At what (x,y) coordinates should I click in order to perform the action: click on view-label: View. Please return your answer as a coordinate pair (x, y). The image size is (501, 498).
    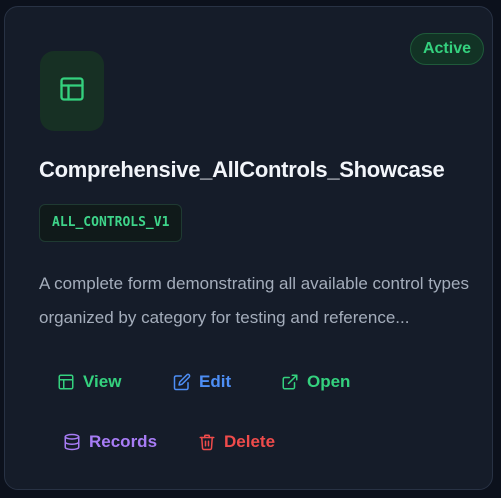
    Looking at the image, I should click on (102, 381).